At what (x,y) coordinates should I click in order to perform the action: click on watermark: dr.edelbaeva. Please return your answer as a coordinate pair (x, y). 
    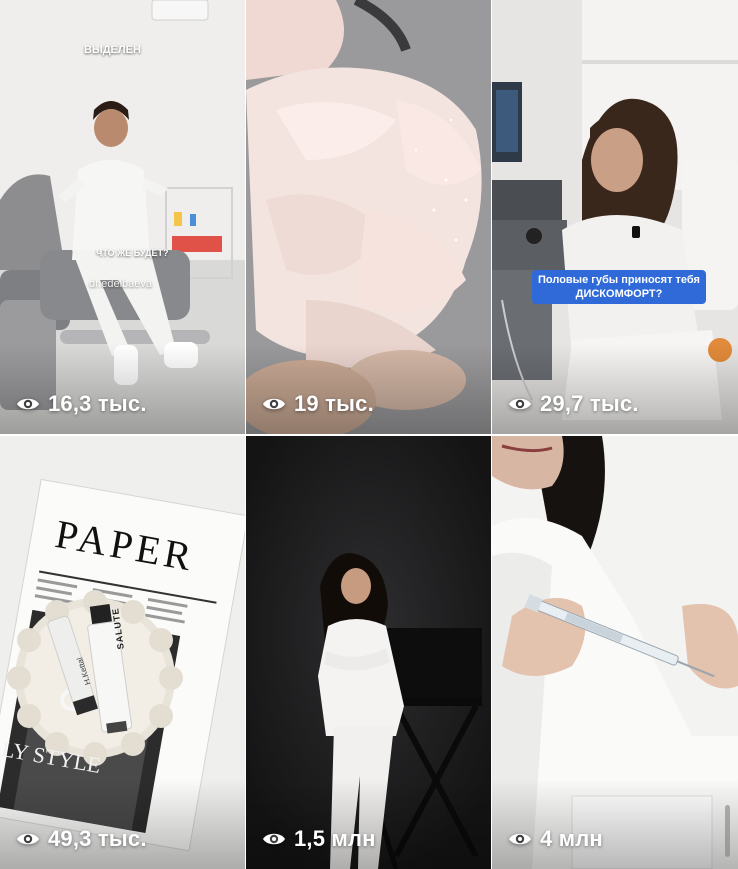
    Looking at the image, I should click on (120, 284).